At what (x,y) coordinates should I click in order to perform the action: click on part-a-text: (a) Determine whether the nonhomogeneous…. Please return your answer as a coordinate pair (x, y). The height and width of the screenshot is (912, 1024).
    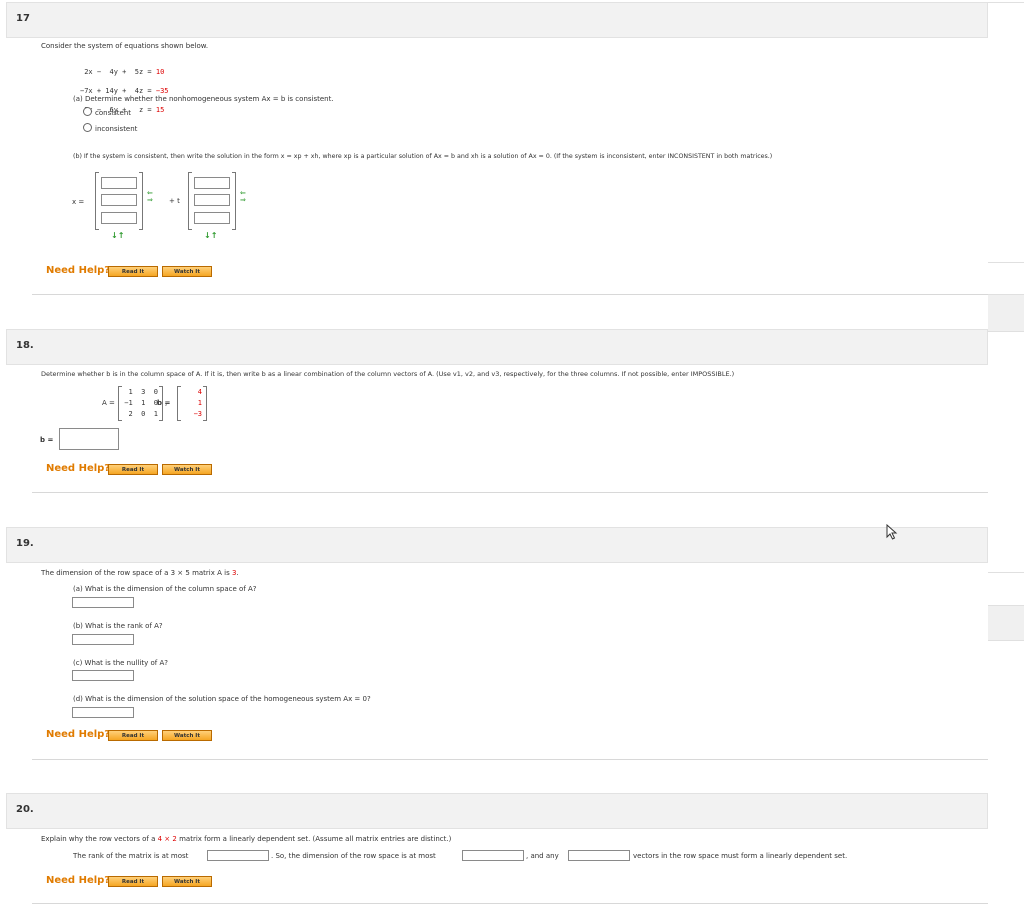
    Looking at the image, I should click on (203, 99).